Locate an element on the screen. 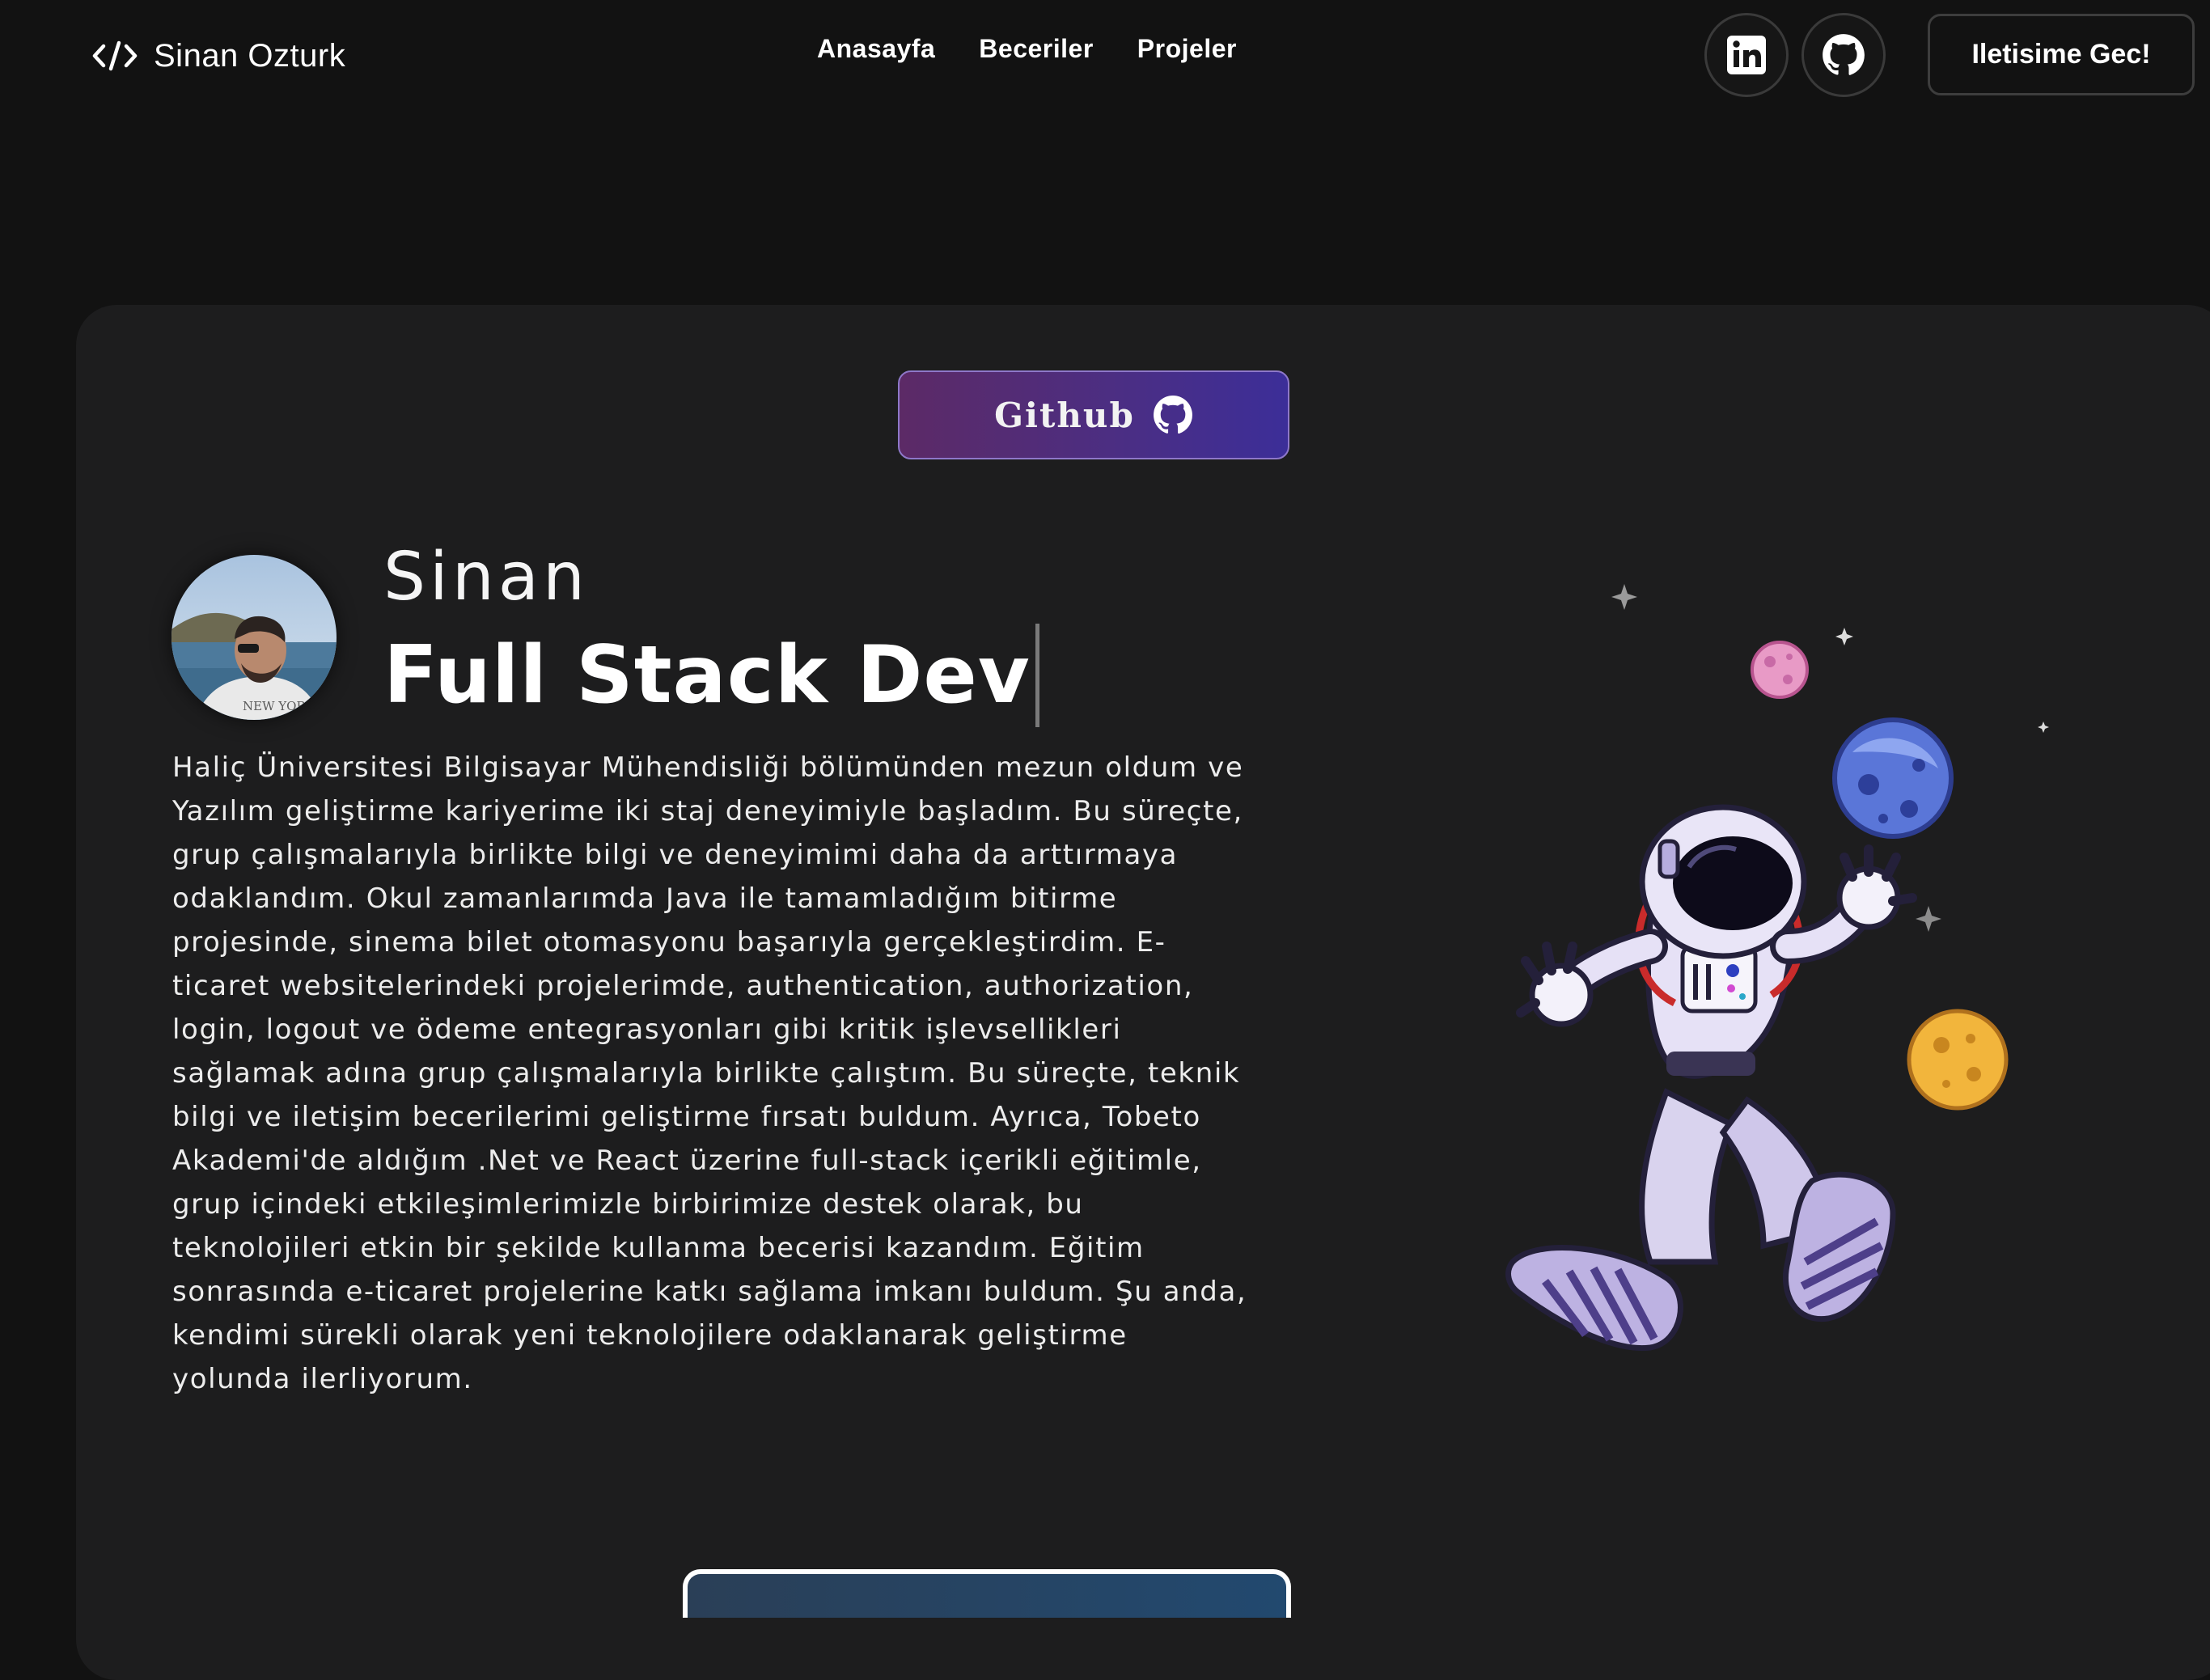  typing-caret is located at coordinates (1037, 675).